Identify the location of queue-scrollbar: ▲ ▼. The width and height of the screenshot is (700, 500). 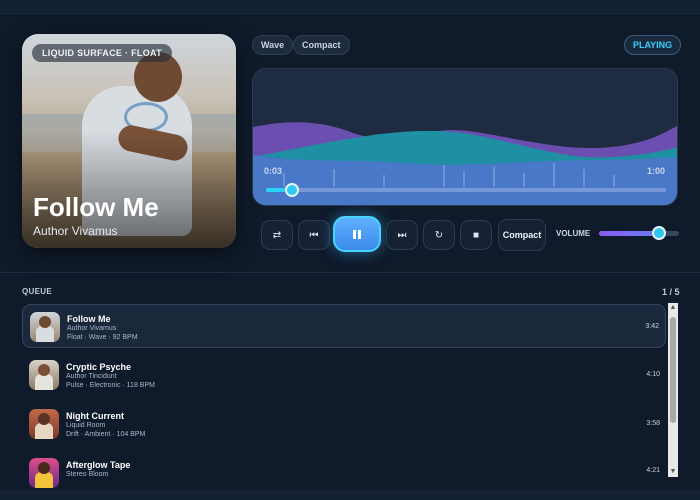
(673, 390).